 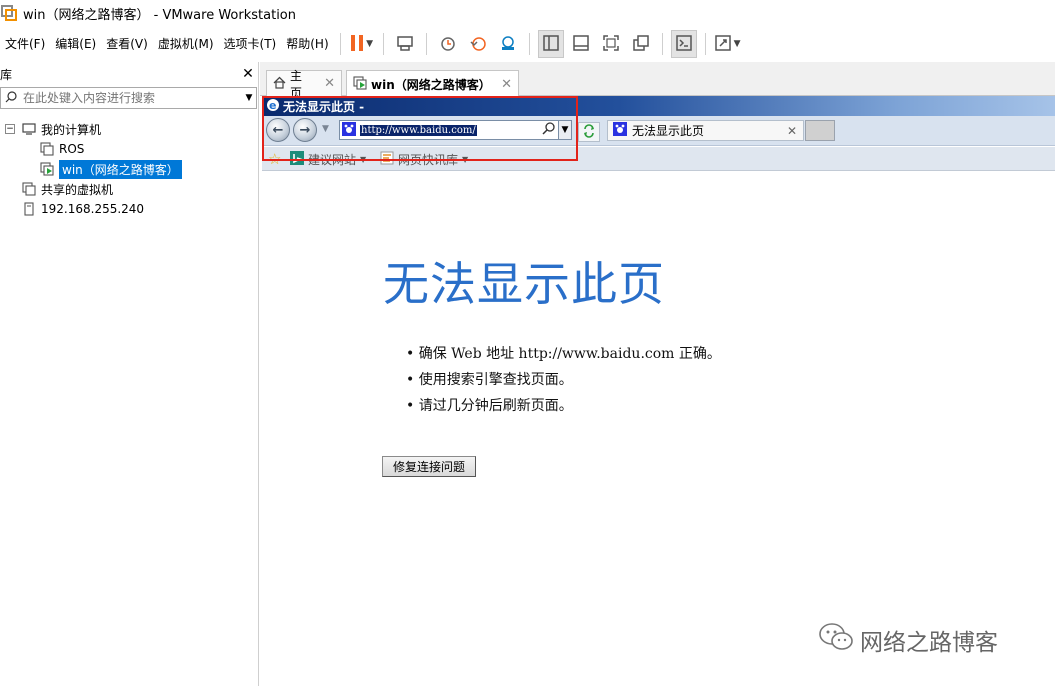 I want to click on error-bullet: • 确保 Web 地址 http://www.baidu.com 正确。, so click(x=563, y=354).